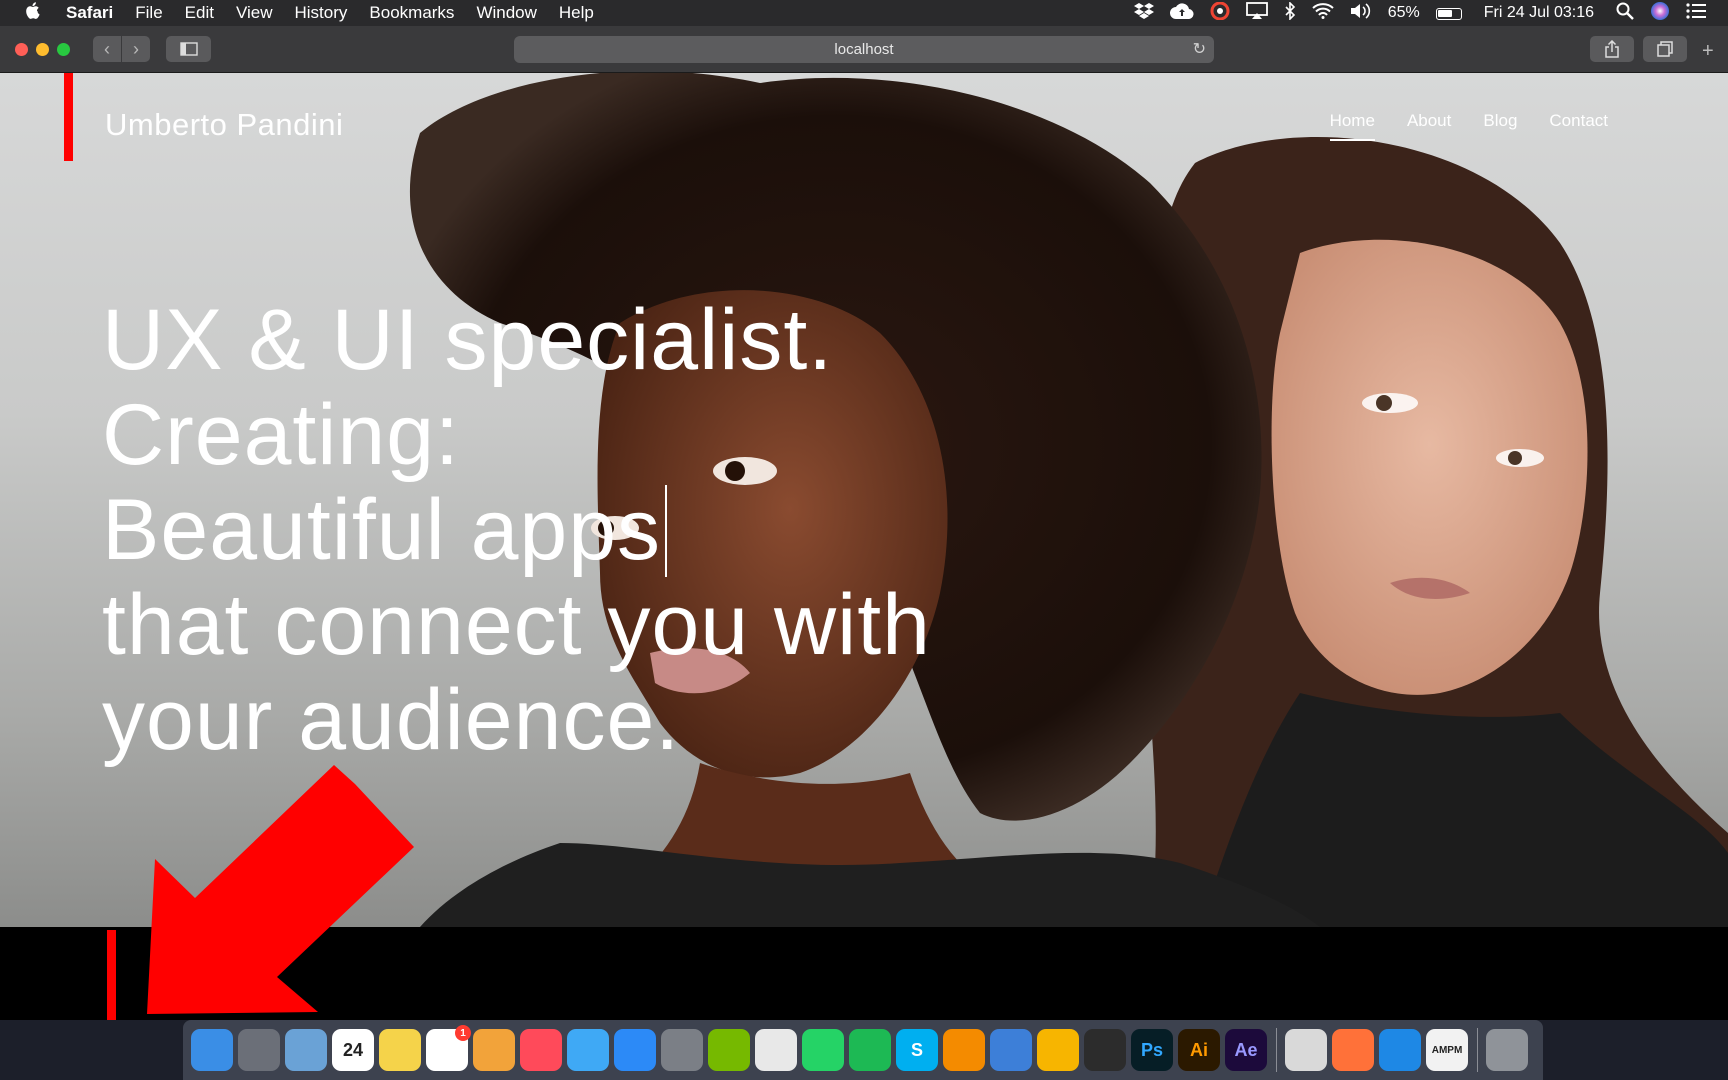  Describe the element at coordinates (321, 13) in the screenshot. I see `menu-history: History` at that location.